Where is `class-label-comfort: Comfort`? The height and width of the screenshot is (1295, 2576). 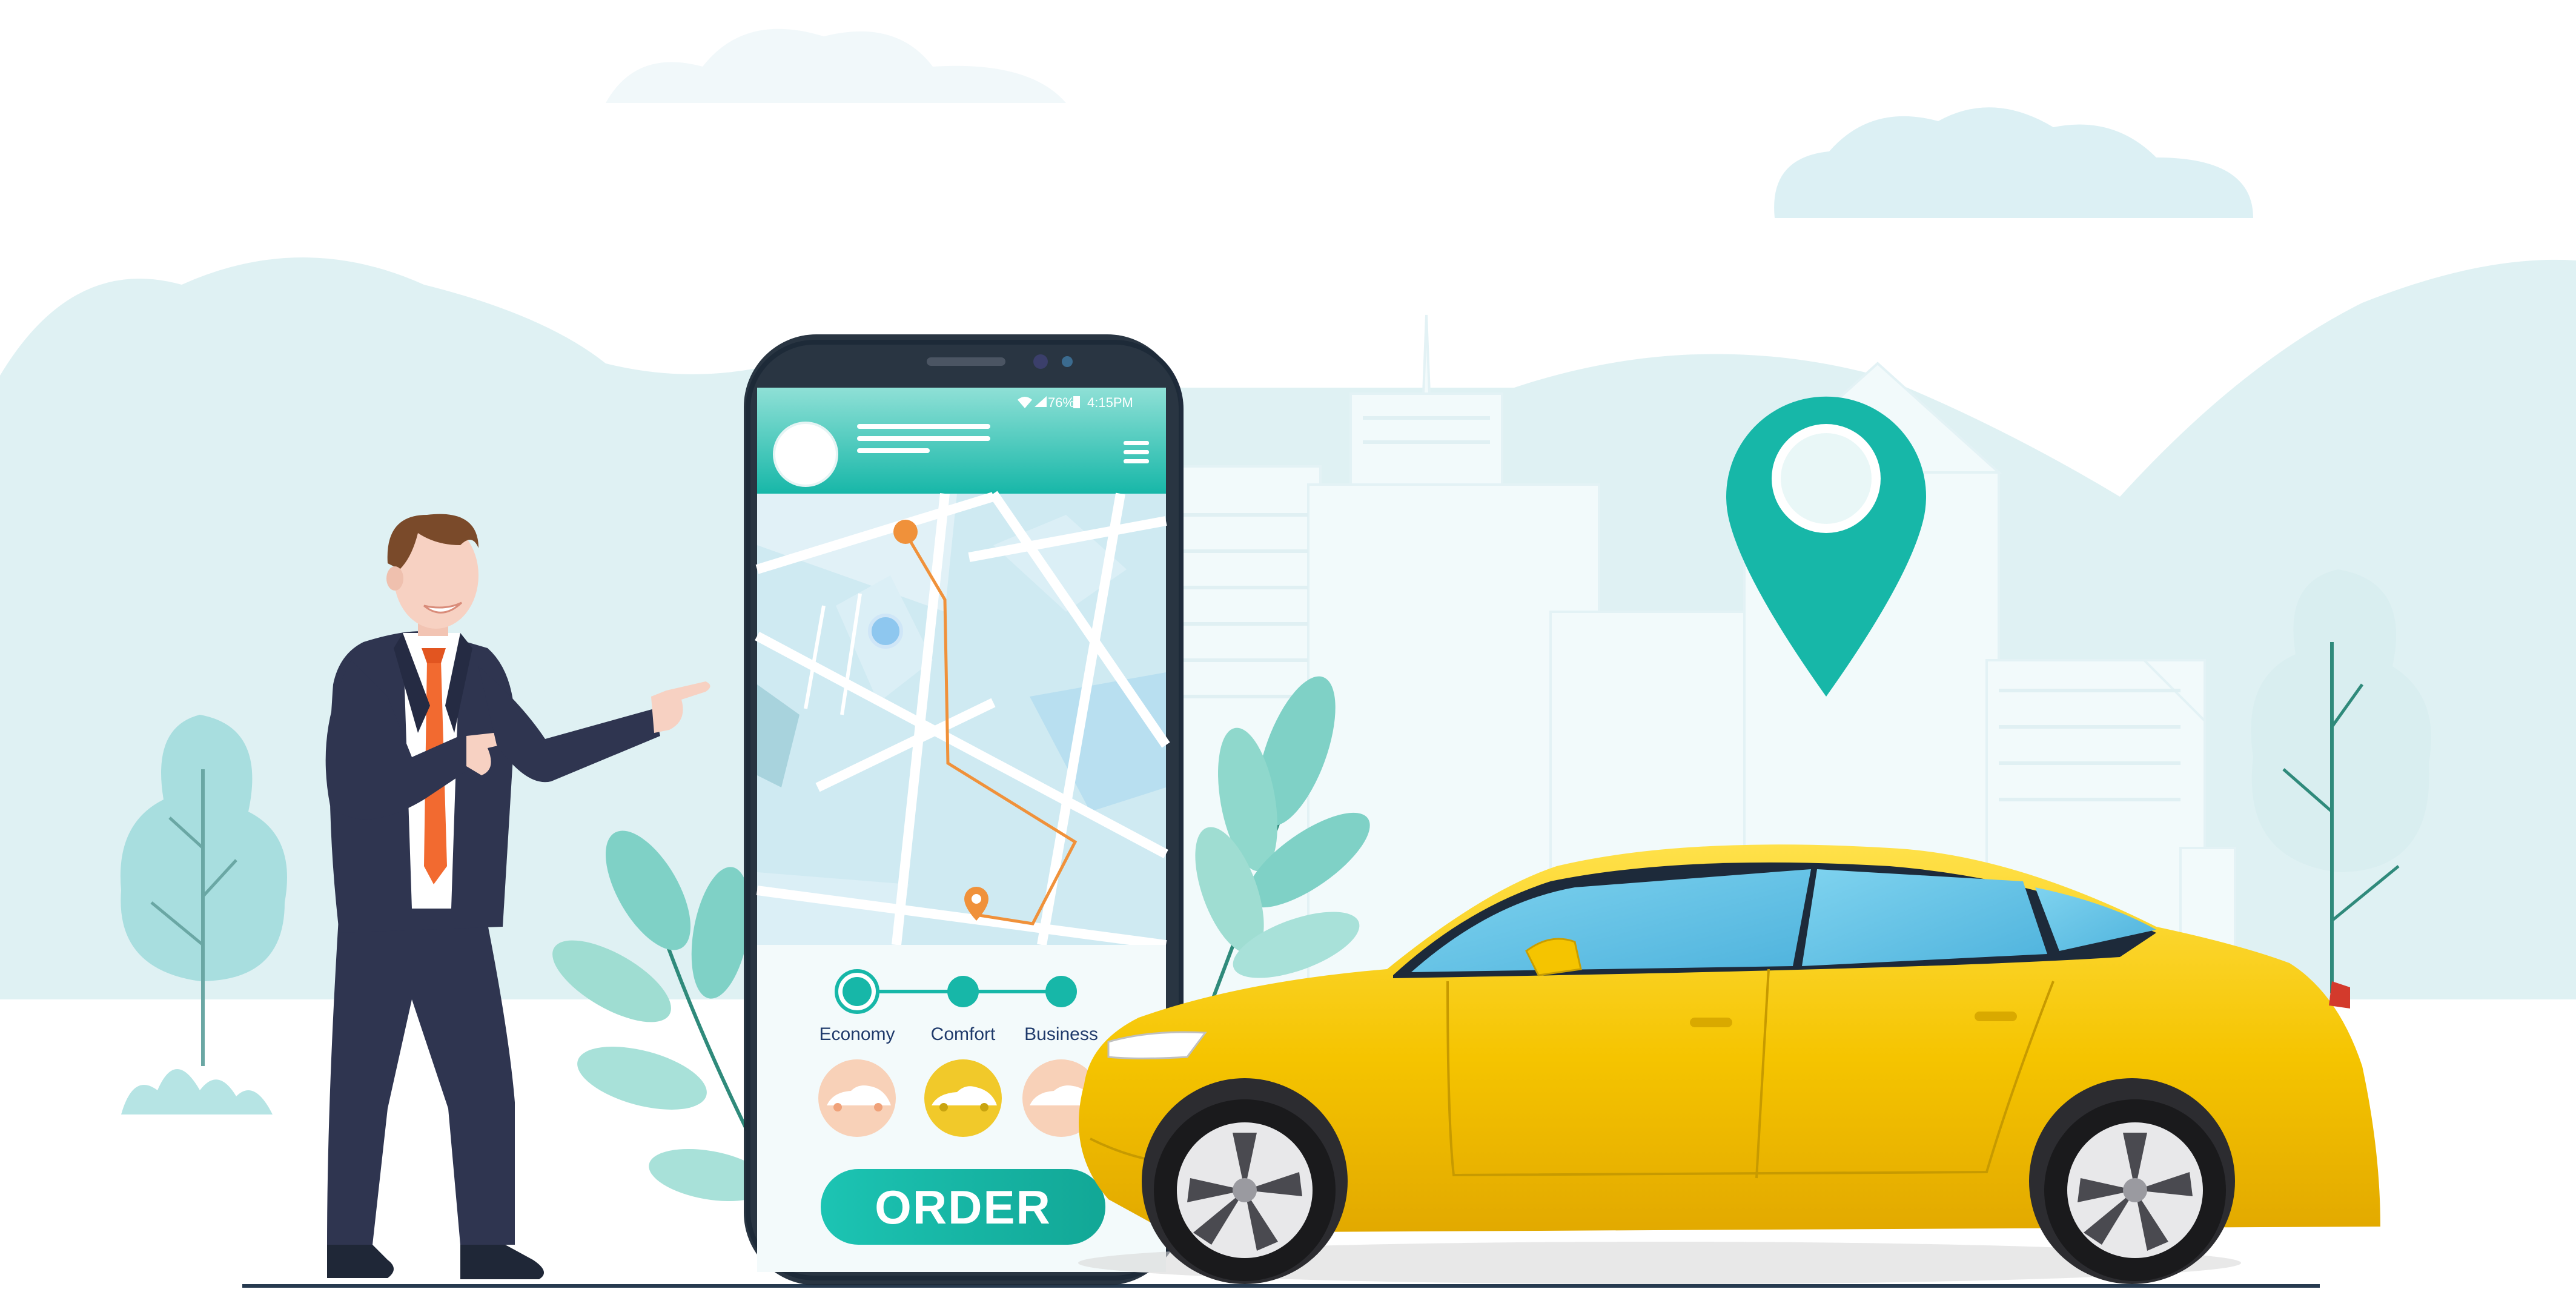 class-label-comfort: Comfort is located at coordinates (963, 1034).